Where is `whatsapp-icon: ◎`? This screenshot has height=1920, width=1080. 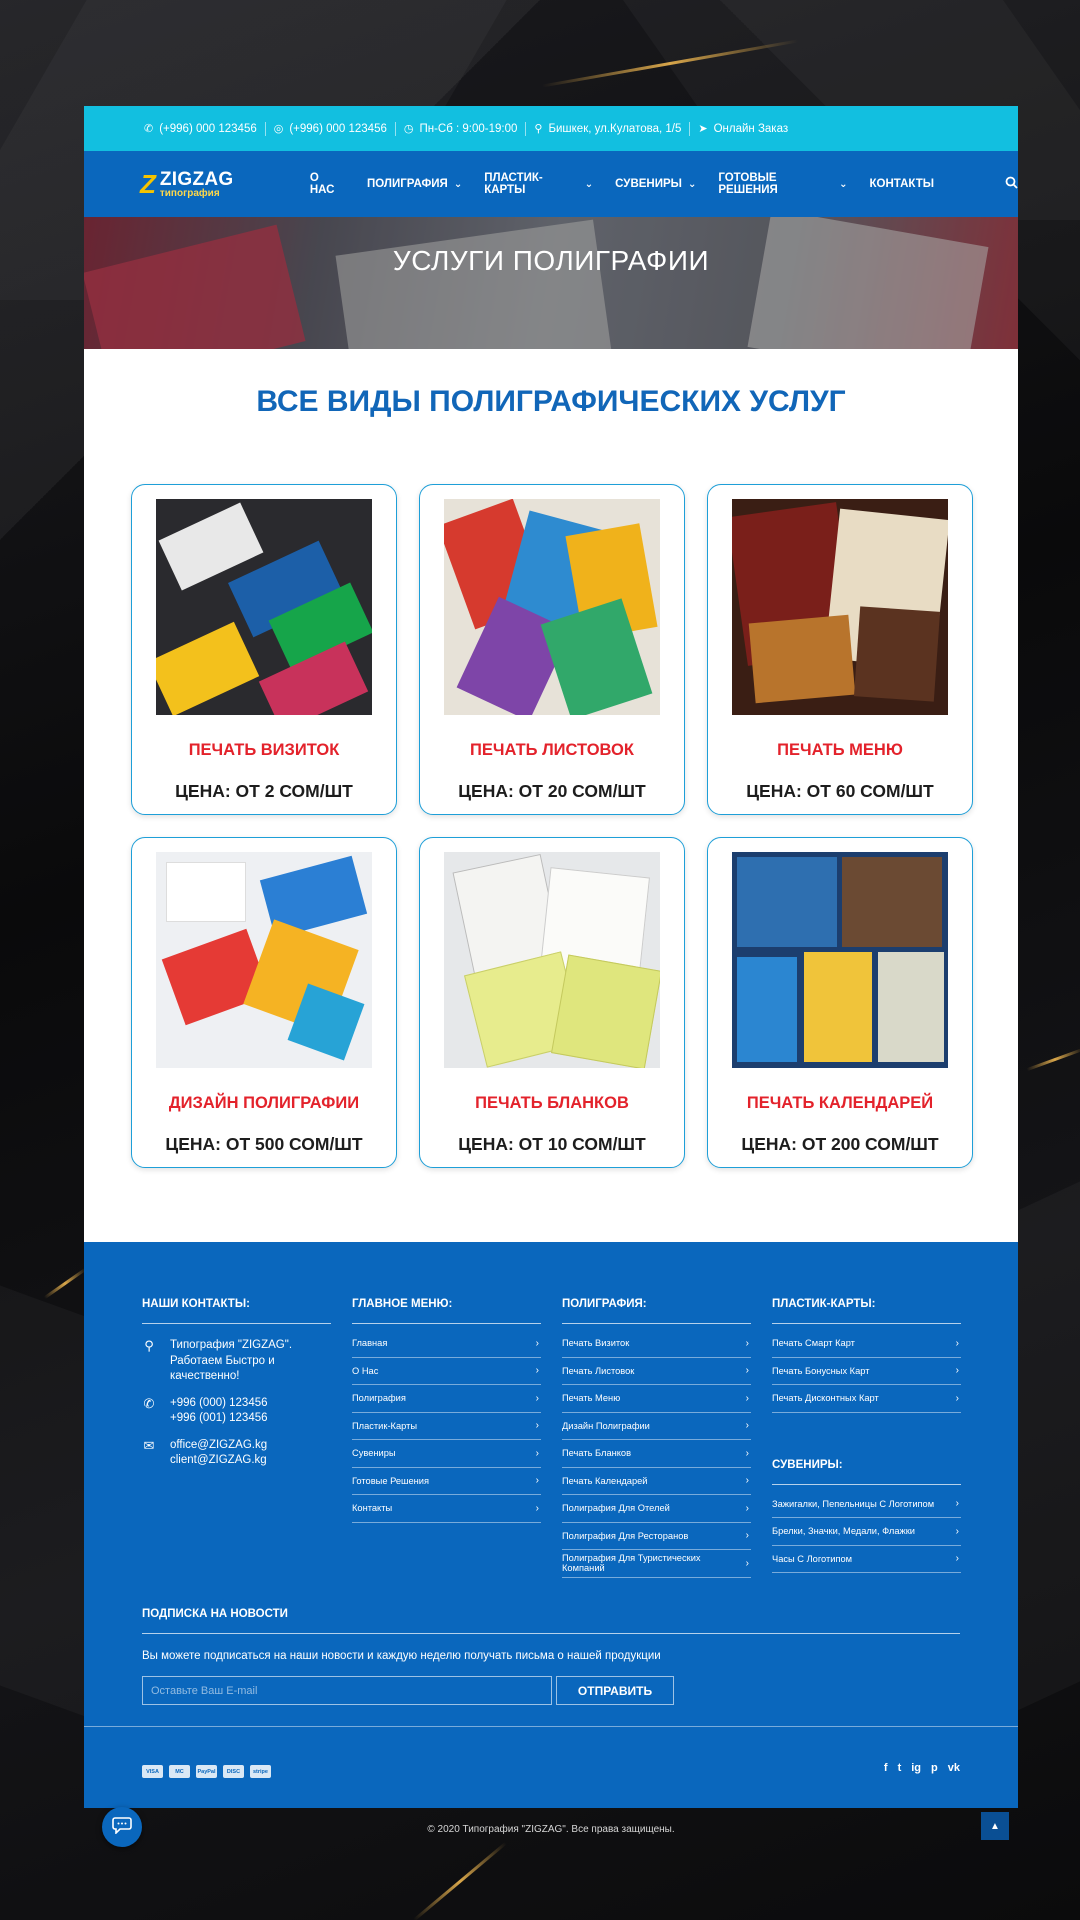
whatsapp-icon: ◎ is located at coordinates (278, 128).